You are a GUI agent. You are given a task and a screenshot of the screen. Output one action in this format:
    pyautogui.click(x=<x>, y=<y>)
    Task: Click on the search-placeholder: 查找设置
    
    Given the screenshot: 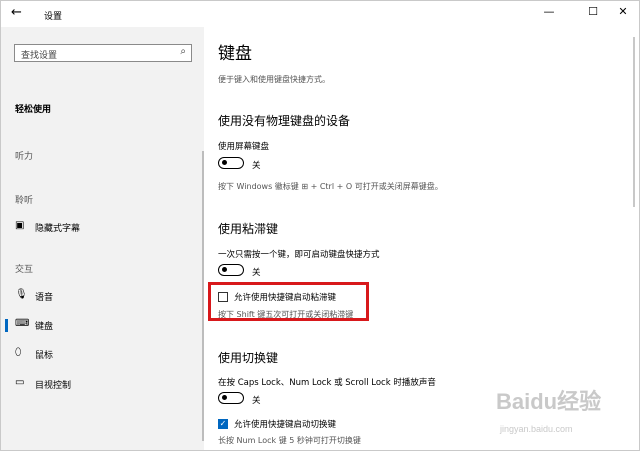 What is the action you would take?
    pyautogui.click(x=39, y=56)
    